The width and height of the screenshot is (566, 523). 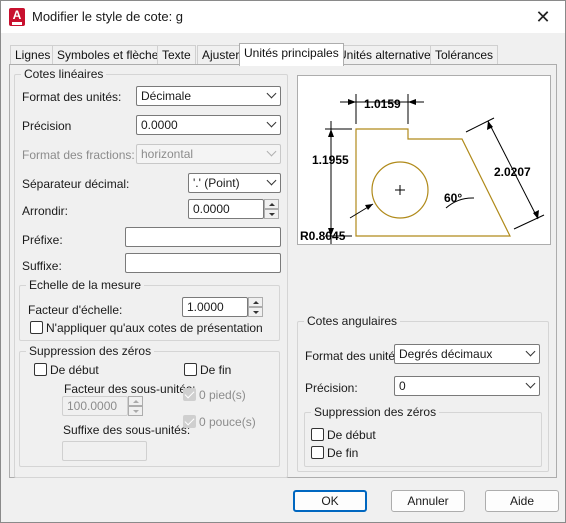 What do you see at coordinates (90, 351) in the screenshot?
I see `zero-linear-group-title: Suppression des zéros` at bounding box center [90, 351].